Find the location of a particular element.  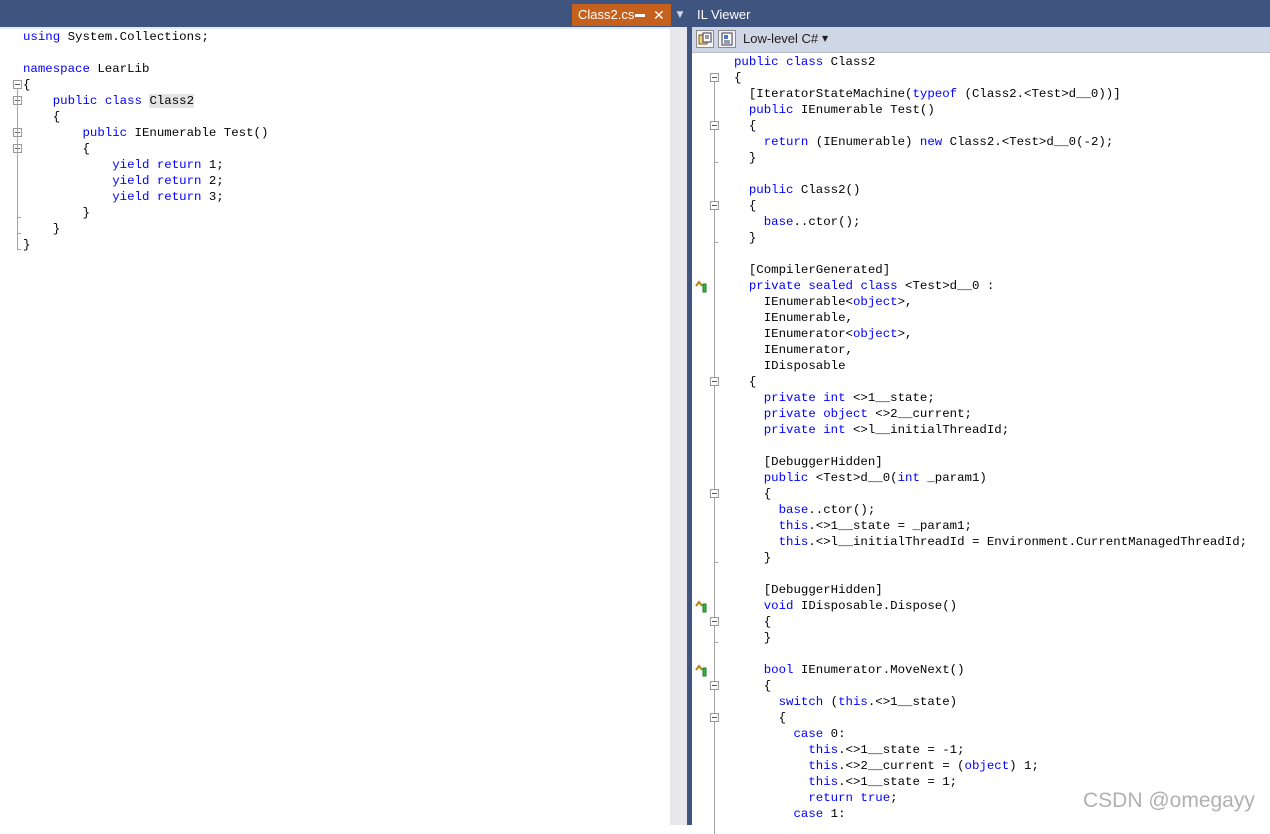

close-icon: ✕ is located at coordinates (659, 15).